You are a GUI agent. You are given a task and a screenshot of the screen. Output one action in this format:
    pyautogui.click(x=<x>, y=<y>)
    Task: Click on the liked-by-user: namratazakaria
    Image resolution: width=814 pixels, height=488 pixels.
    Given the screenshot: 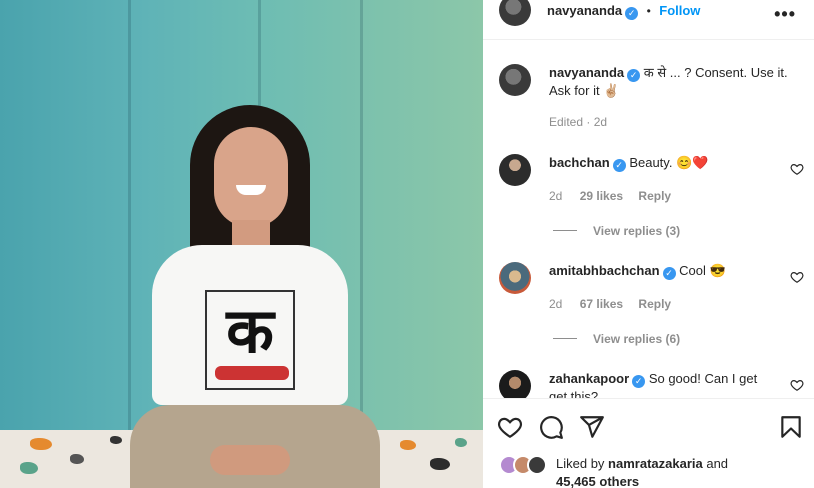 What is the action you would take?
    pyautogui.click(x=655, y=463)
    